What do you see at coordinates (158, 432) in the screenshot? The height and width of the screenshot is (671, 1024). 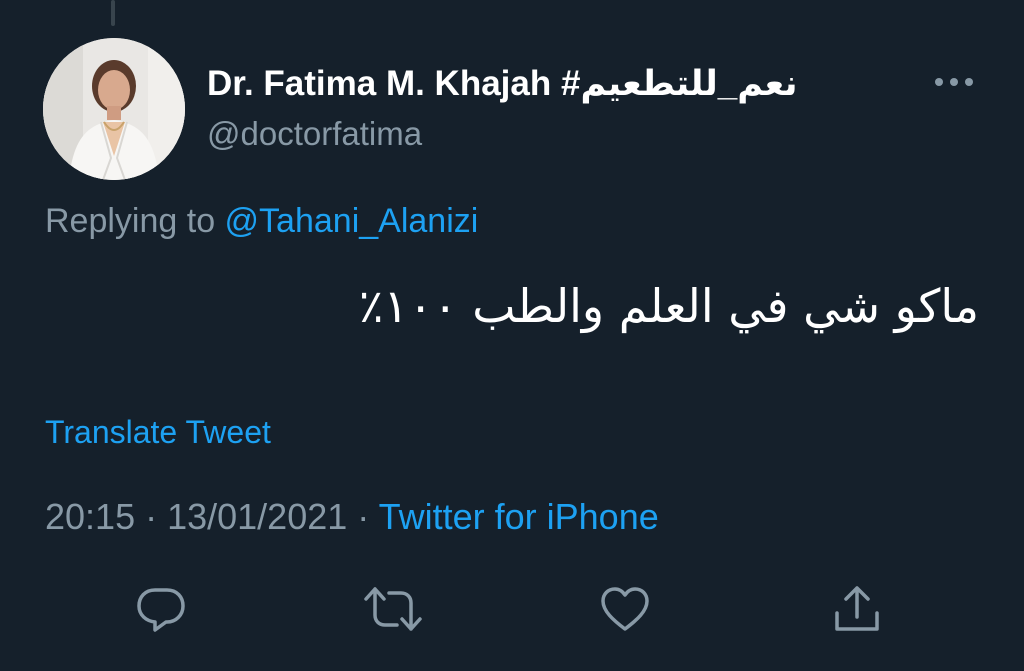 I see `translate-tweet-link: Translate Tweet` at bounding box center [158, 432].